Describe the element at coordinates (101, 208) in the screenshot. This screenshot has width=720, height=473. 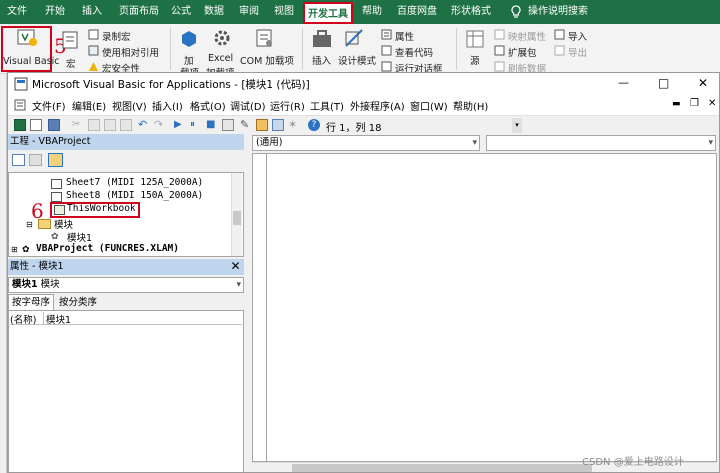
I see `tree-item-thisworkbook: ThisWorkbook` at that location.